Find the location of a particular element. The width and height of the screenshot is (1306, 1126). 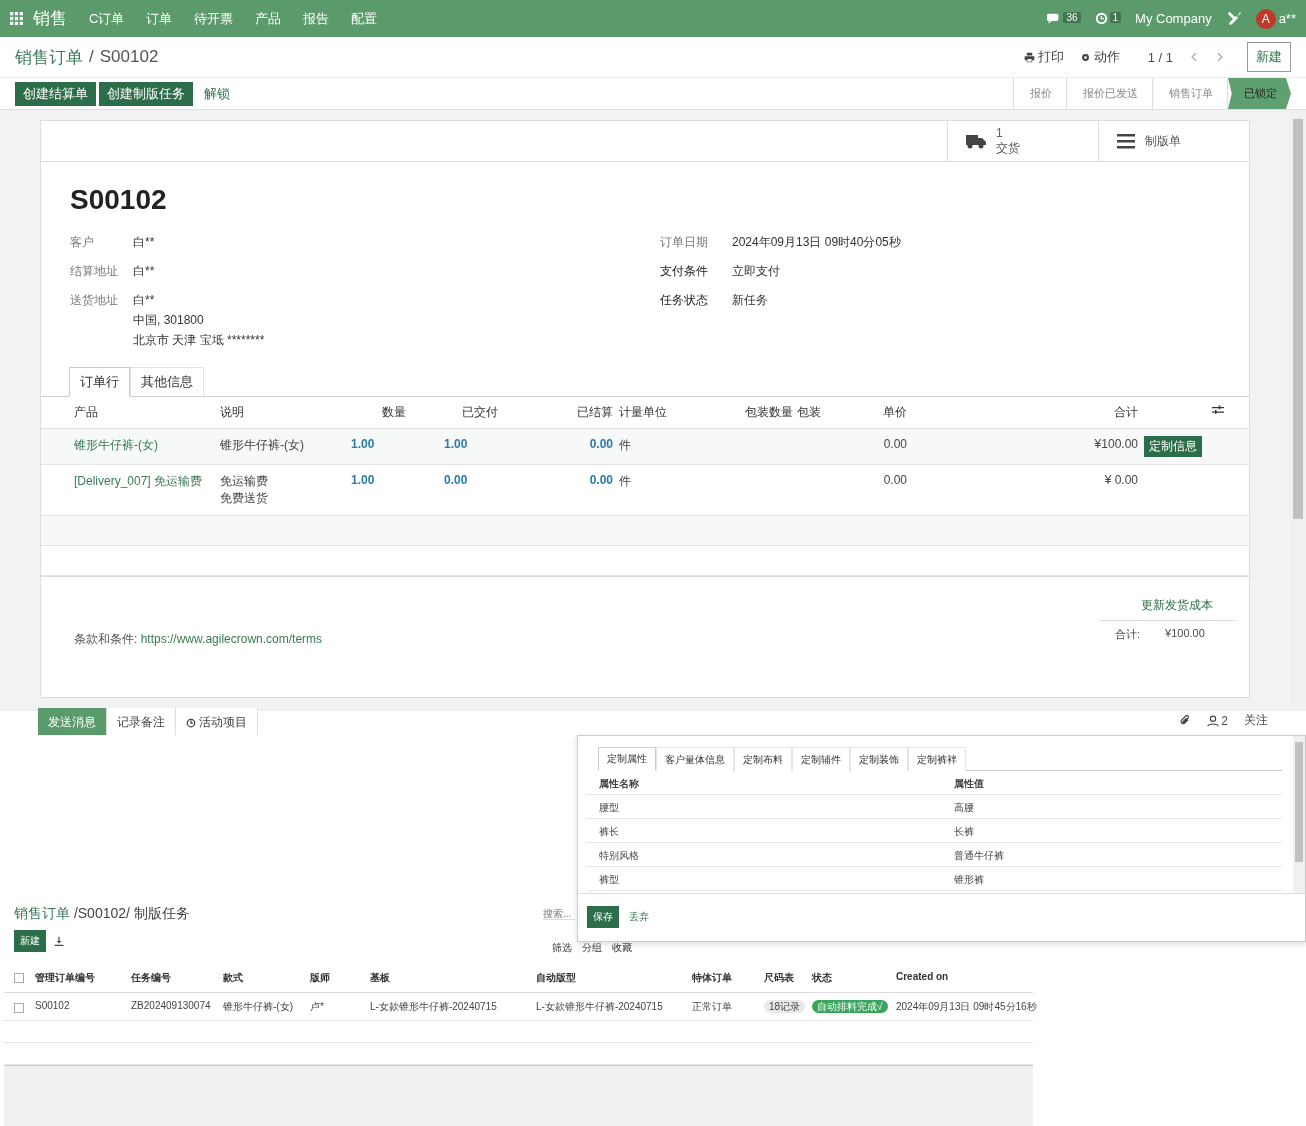

field-value: 立即支付 is located at coordinates (756, 271).